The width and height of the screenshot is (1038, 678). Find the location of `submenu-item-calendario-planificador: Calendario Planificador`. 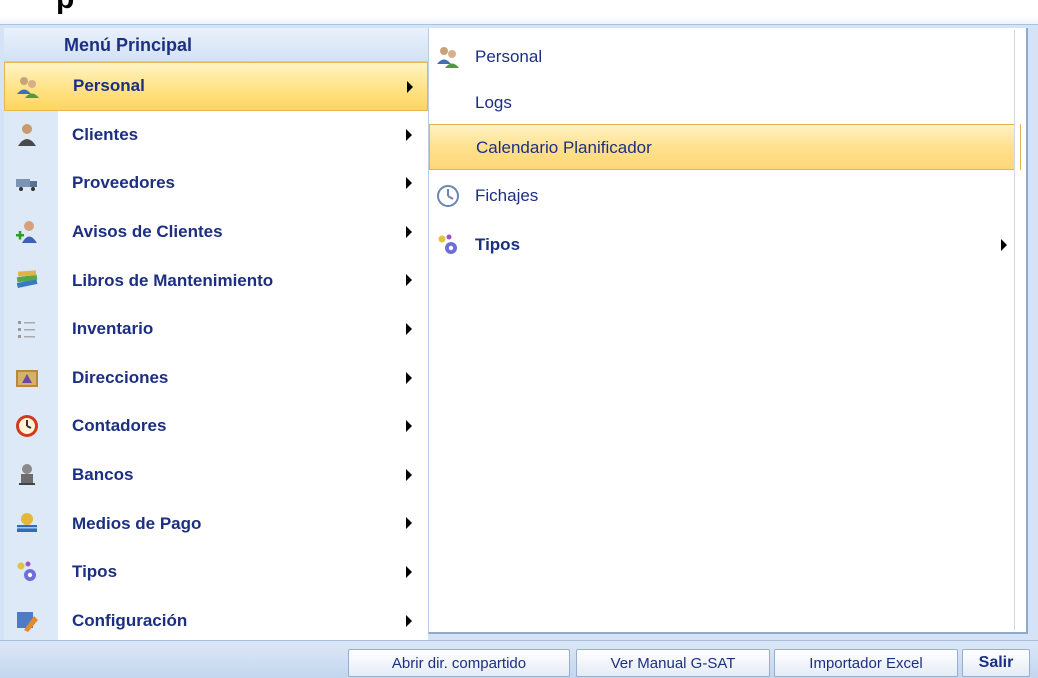

submenu-item-calendario-planificador: Calendario Planificador is located at coordinates (725, 147).